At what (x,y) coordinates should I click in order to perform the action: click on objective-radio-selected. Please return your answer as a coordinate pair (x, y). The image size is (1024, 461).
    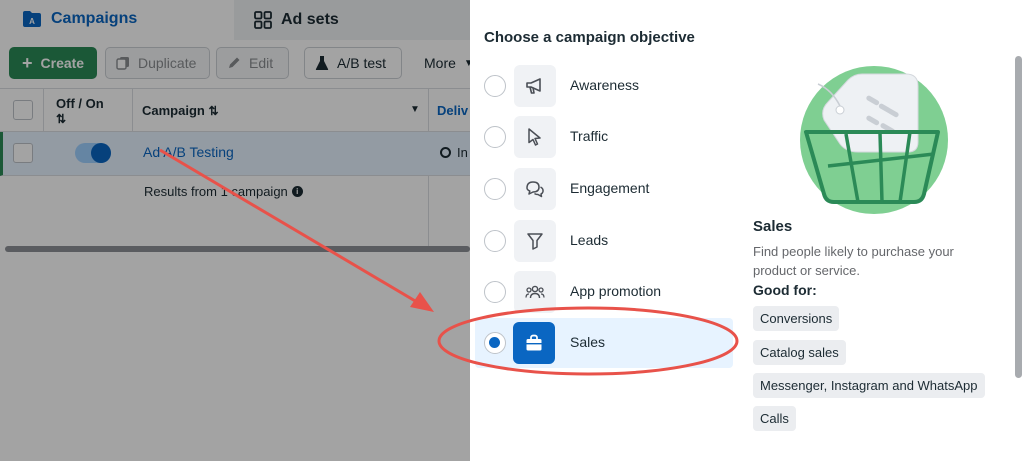
    Looking at the image, I should click on (495, 343).